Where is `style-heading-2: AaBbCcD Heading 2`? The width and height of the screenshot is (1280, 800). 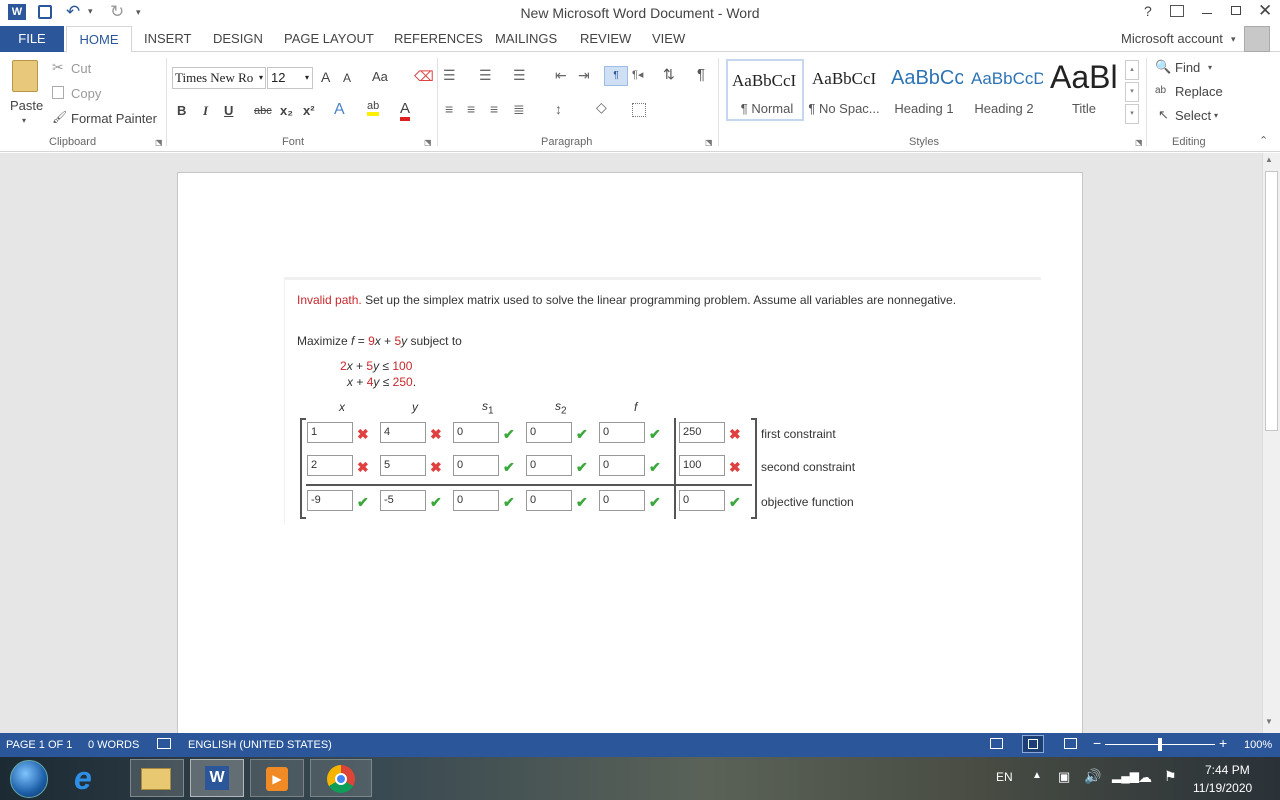
style-heading-2: AaBbCcD Heading 2 is located at coordinates (1004, 90).